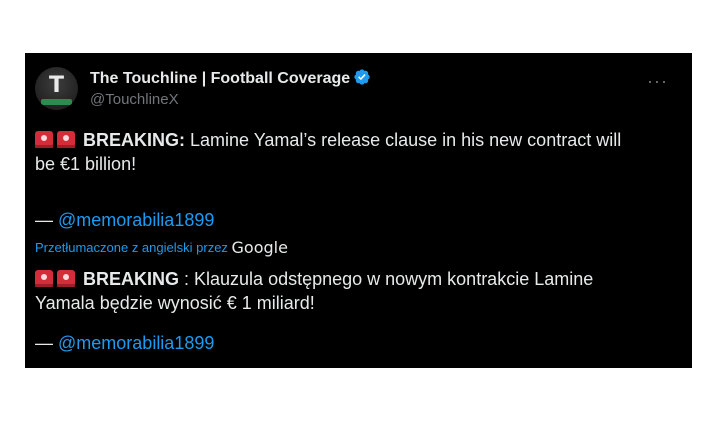 This screenshot has height=429, width=718. What do you see at coordinates (259, 247) in the screenshot?
I see `google-logo: Google` at bounding box center [259, 247].